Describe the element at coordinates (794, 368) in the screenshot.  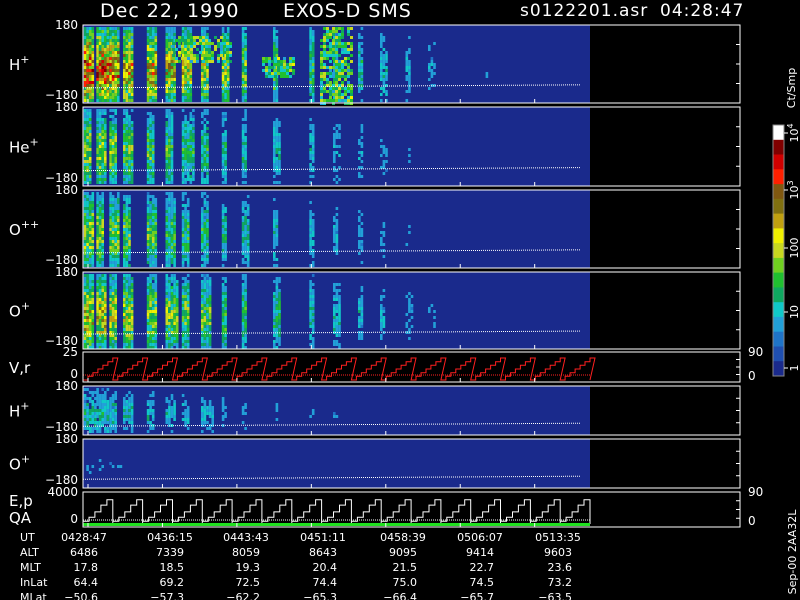
I see `colorbar-tick-base: 1` at that location.